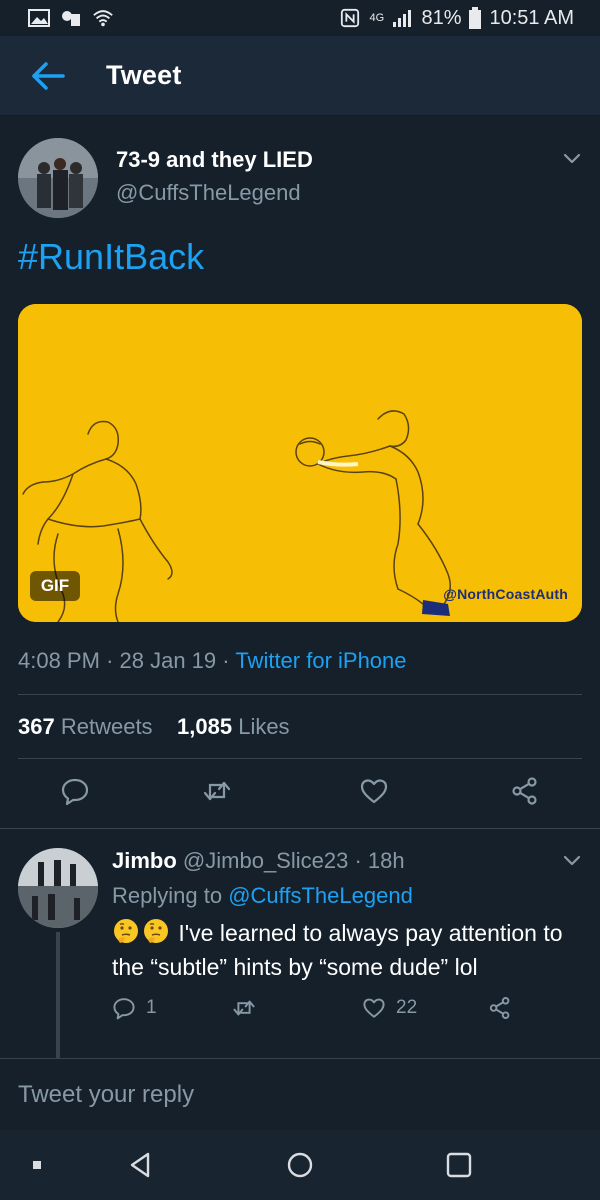 The image size is (600, 1200). I want to click on tweet-timestamp: 4:08 PM · 28 Jan 19 · Twitter for iPhone, so click(212, 661).